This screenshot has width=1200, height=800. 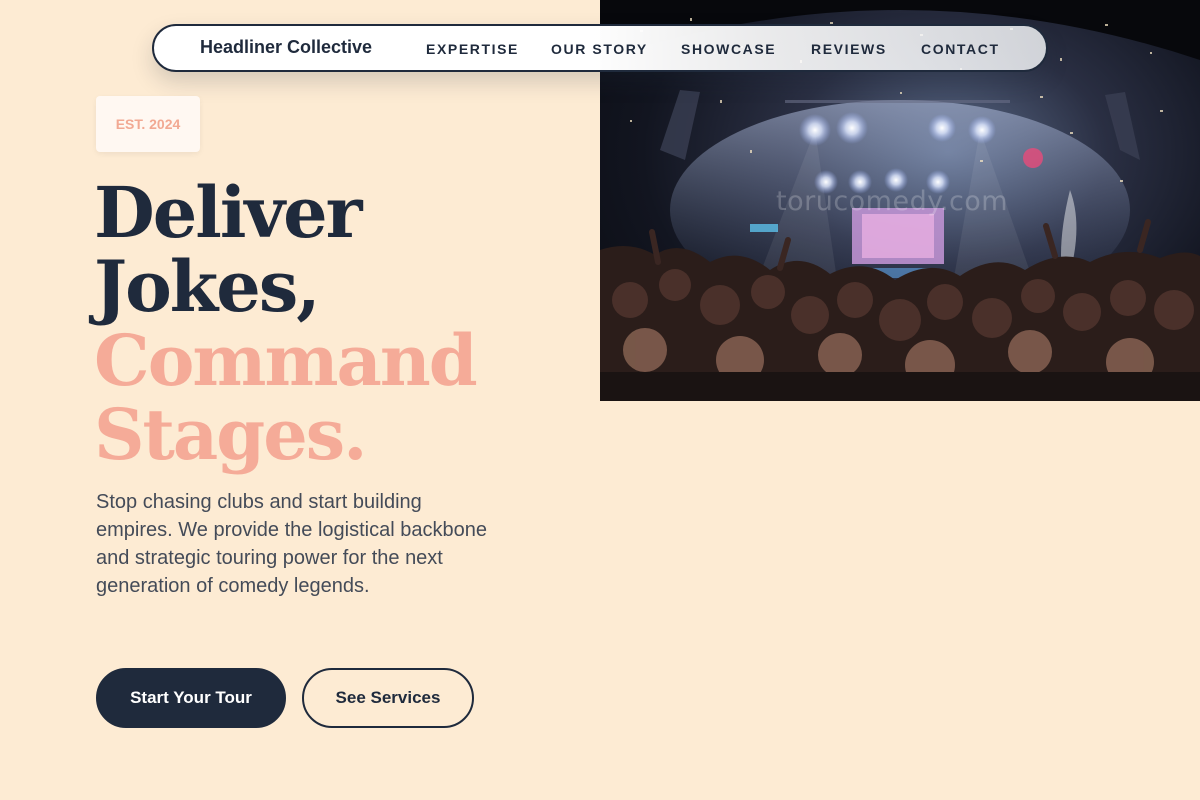 I want to click on established-badge: EST. 2024, so click(x=148, y=124).